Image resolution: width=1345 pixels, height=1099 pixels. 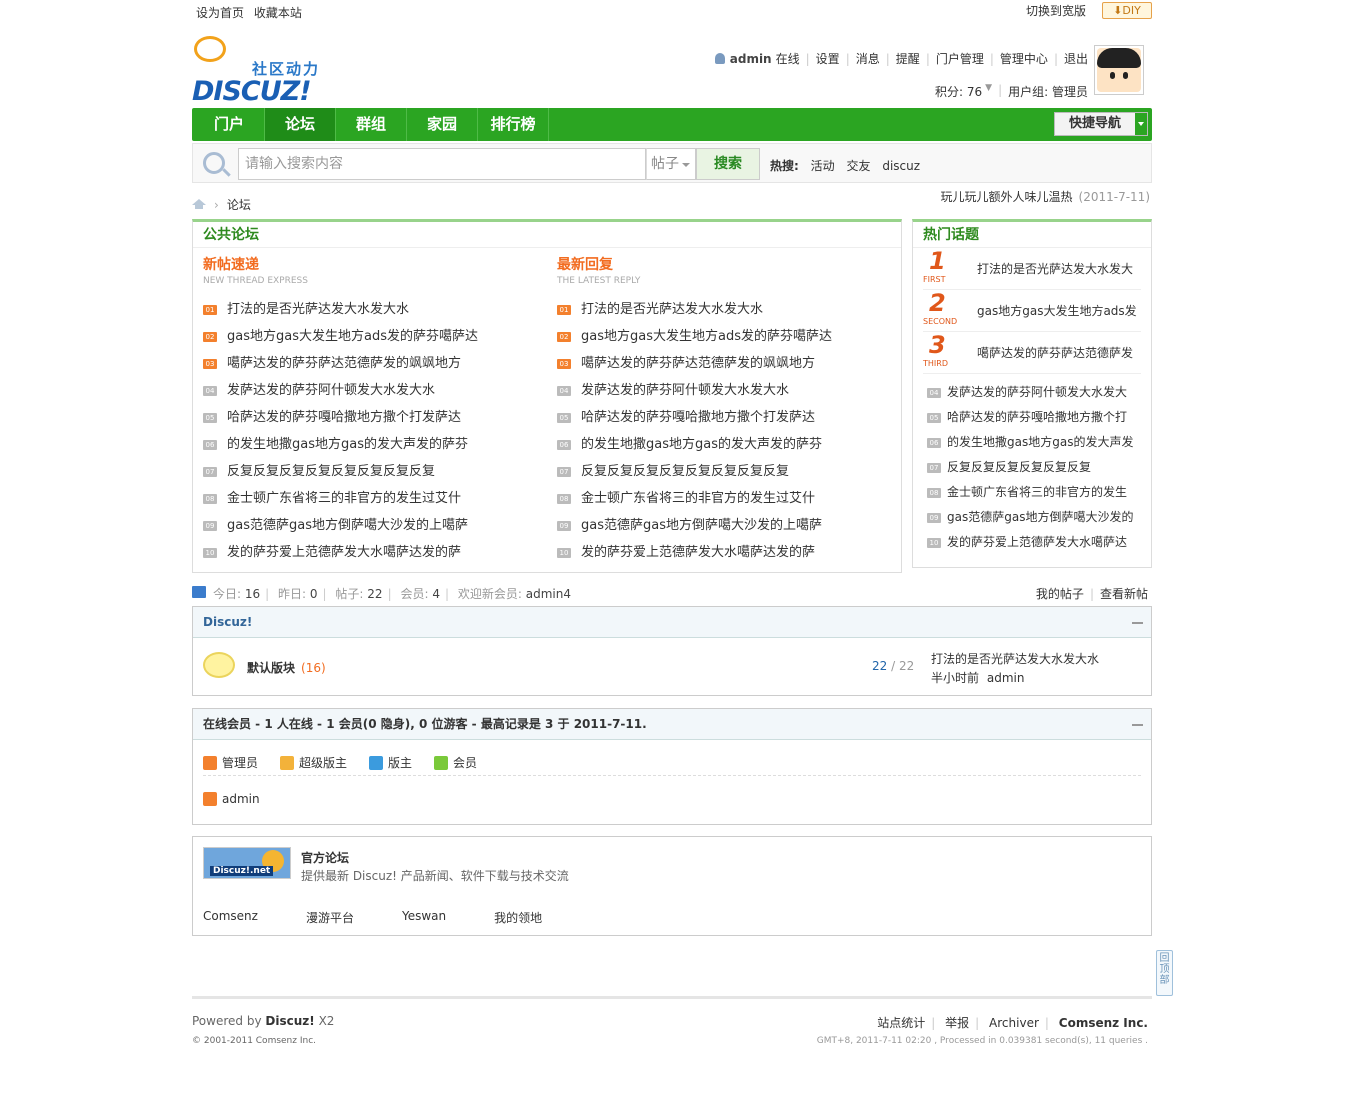 What do you see at coordinates (518, 917) in the screenshot?
I see `friend-link: 我的领地` at bounding box center [518, 917].